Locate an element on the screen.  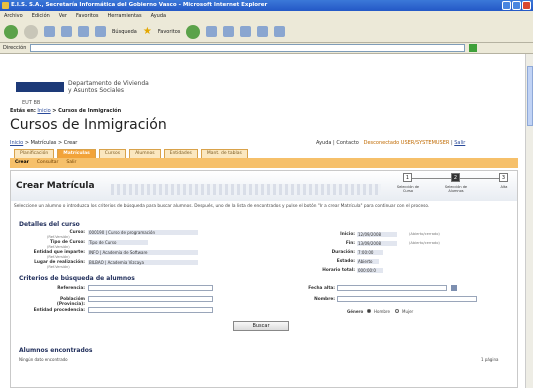
breadcrumb-sub-path: > Matrículas > Crear is located at coordinates (51, 143).